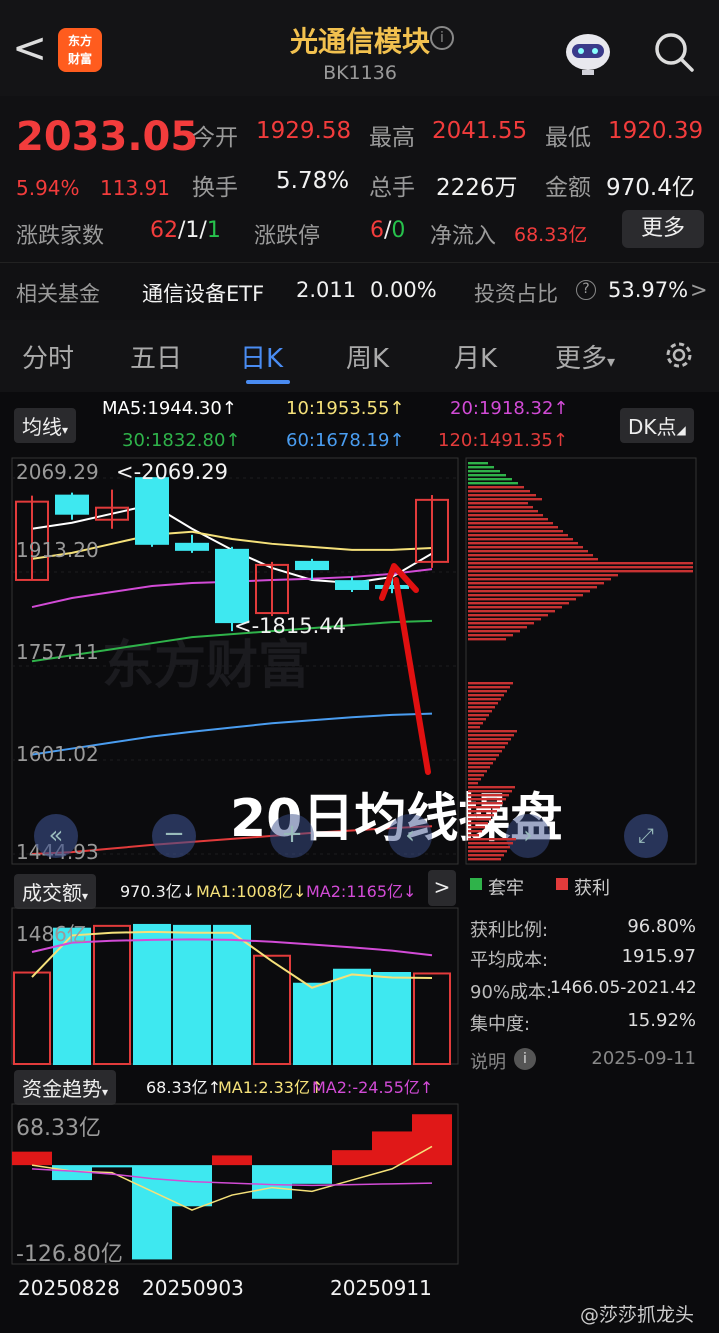 The height and width of the screenshot is (1333, 719). Describe the element at coordinates (158, 891) in the screenshot. I see `volume-value: 970.3亿↓` at that location.